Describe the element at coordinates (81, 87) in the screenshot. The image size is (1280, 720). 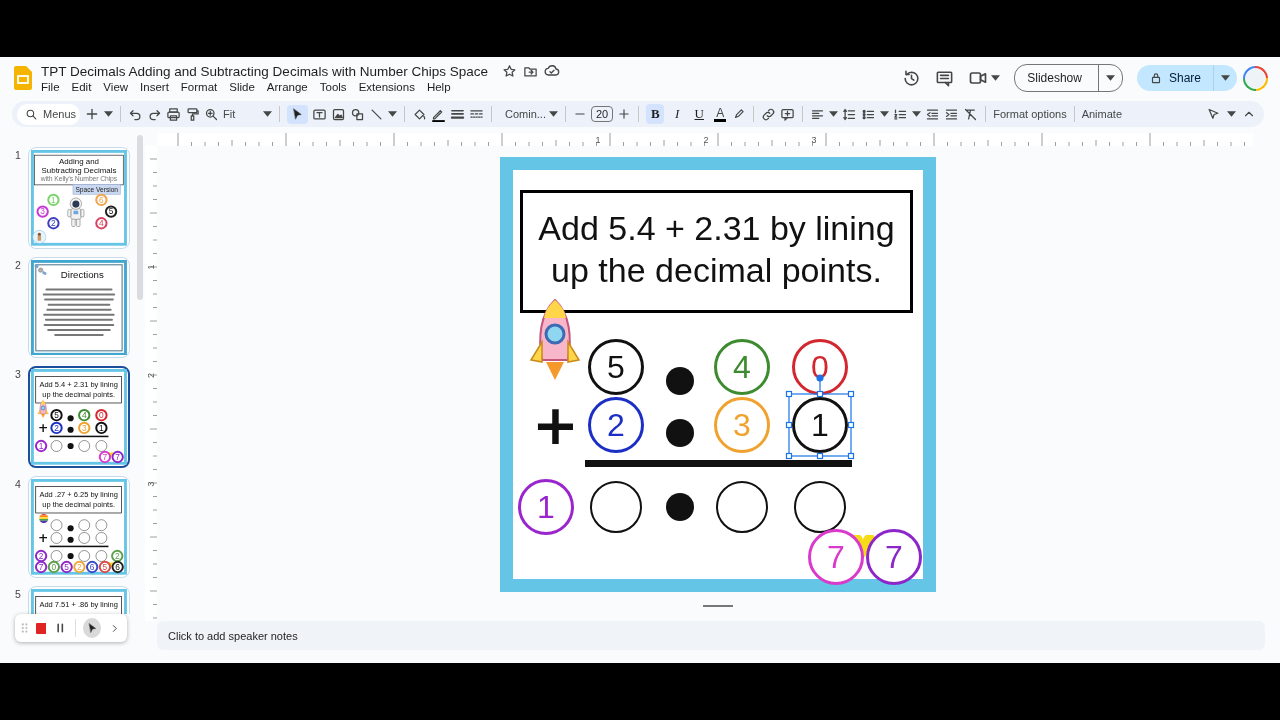
I see `menu-item: Edit` at that location.